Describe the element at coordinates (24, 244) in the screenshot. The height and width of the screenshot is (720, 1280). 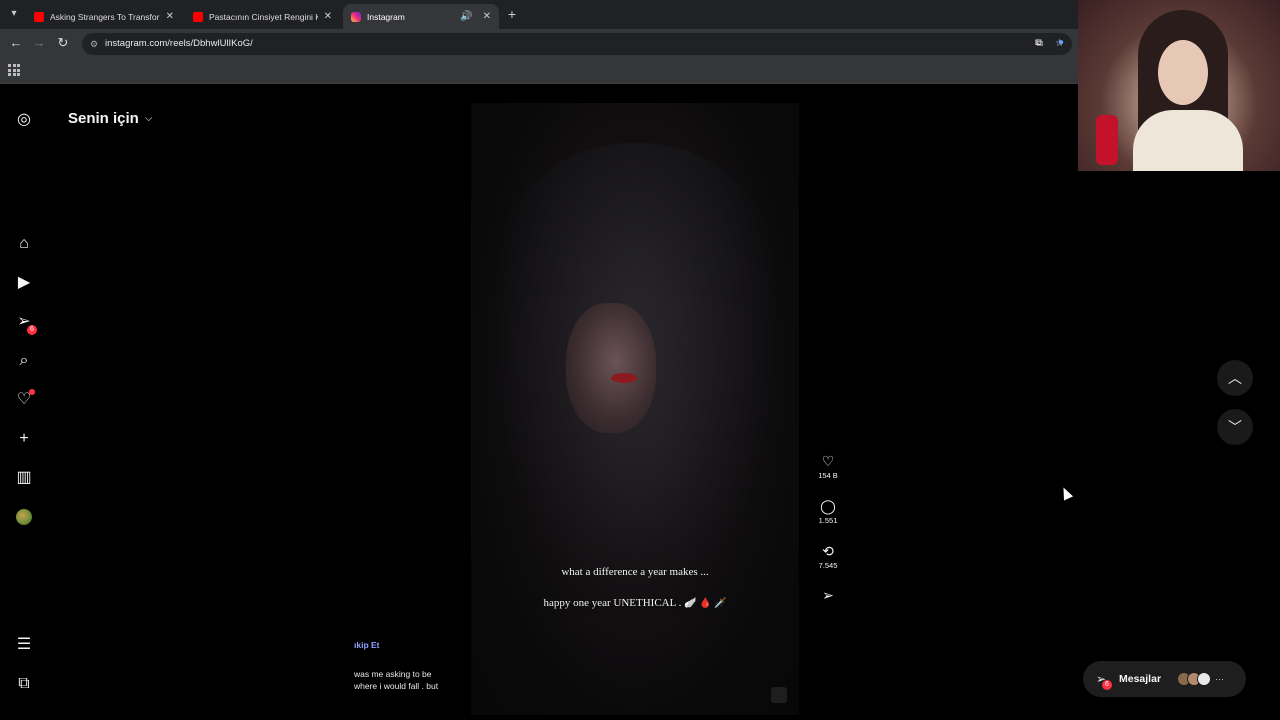
I see `home-icon: ⌂` at that location.